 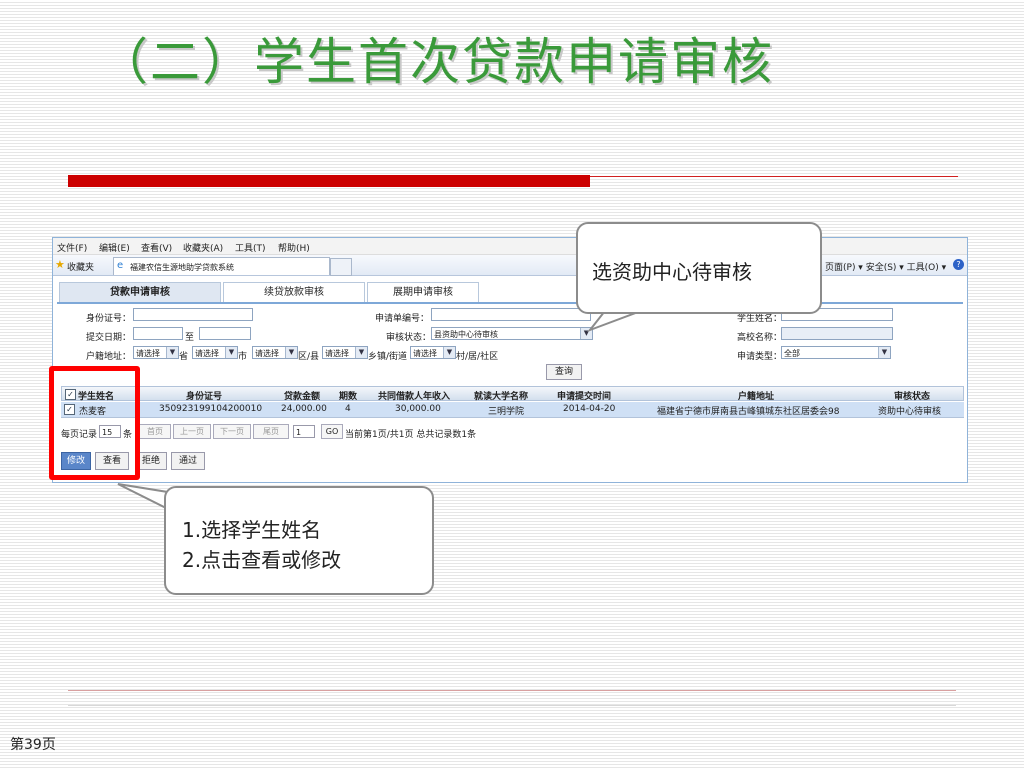 I want to click on col-terms: 期数, so click(x=348, y=397).